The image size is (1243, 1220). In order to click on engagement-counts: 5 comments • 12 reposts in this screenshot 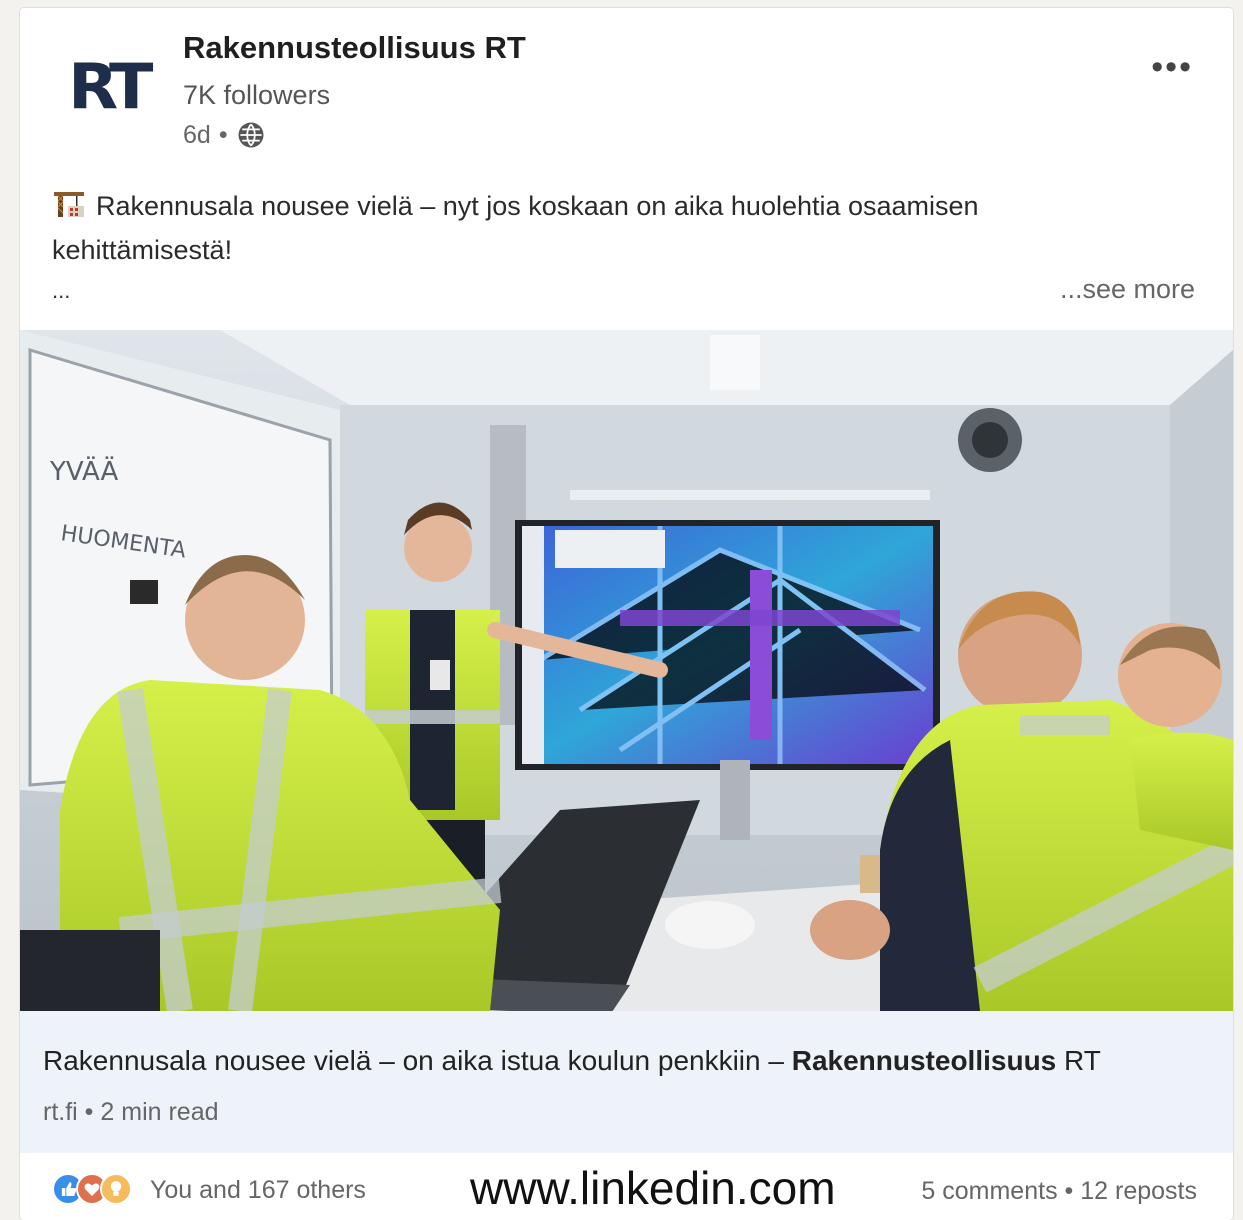, I will do `click(1059, 1191)`.